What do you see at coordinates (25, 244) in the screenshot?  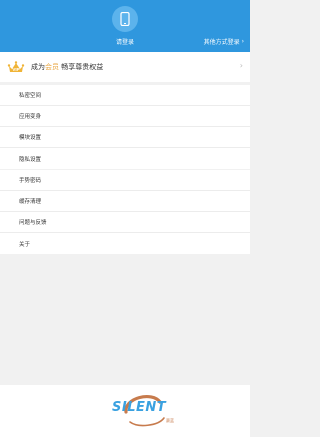 I see `menu-item-label: 关于` at bounding box center [25, 244].